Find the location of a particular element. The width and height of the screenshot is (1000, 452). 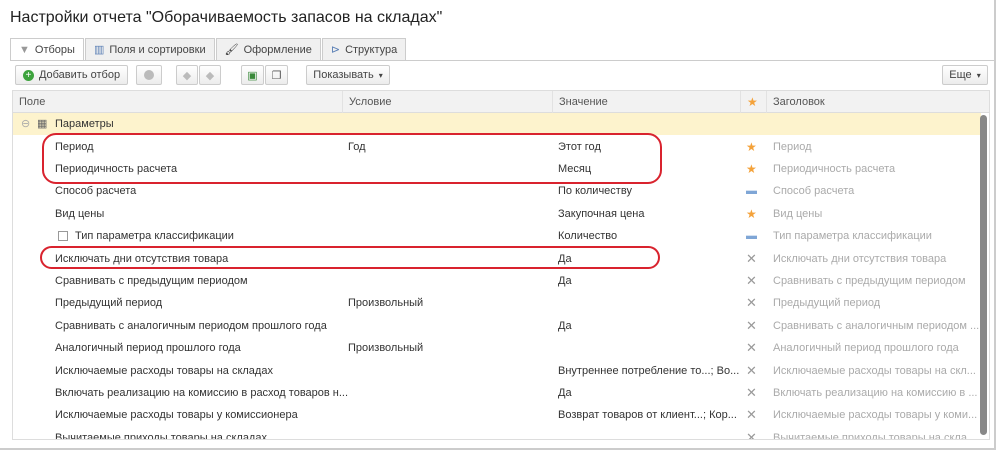

title-cell: Предыдущий период is located at coordinates (827, 303).